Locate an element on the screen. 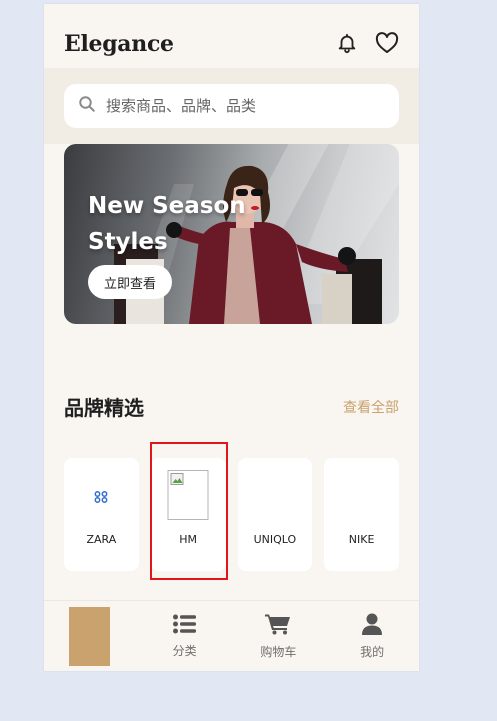  brand-card-hm: HM is located at coordinates (188, 514).